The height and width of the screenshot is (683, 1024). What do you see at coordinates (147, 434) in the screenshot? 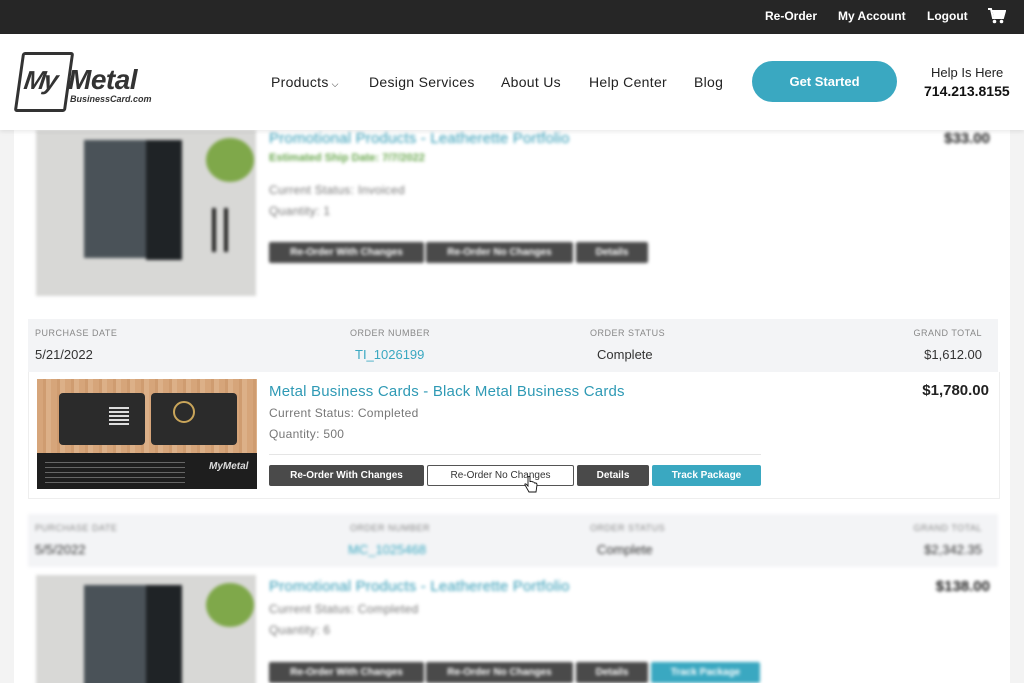
I see `product-thumbnail: MyMetal` at bounding box center [147, 434].